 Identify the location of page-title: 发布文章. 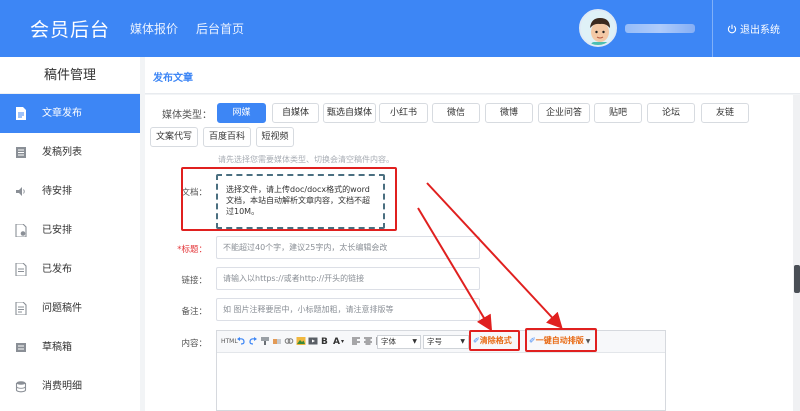
(173, 78).